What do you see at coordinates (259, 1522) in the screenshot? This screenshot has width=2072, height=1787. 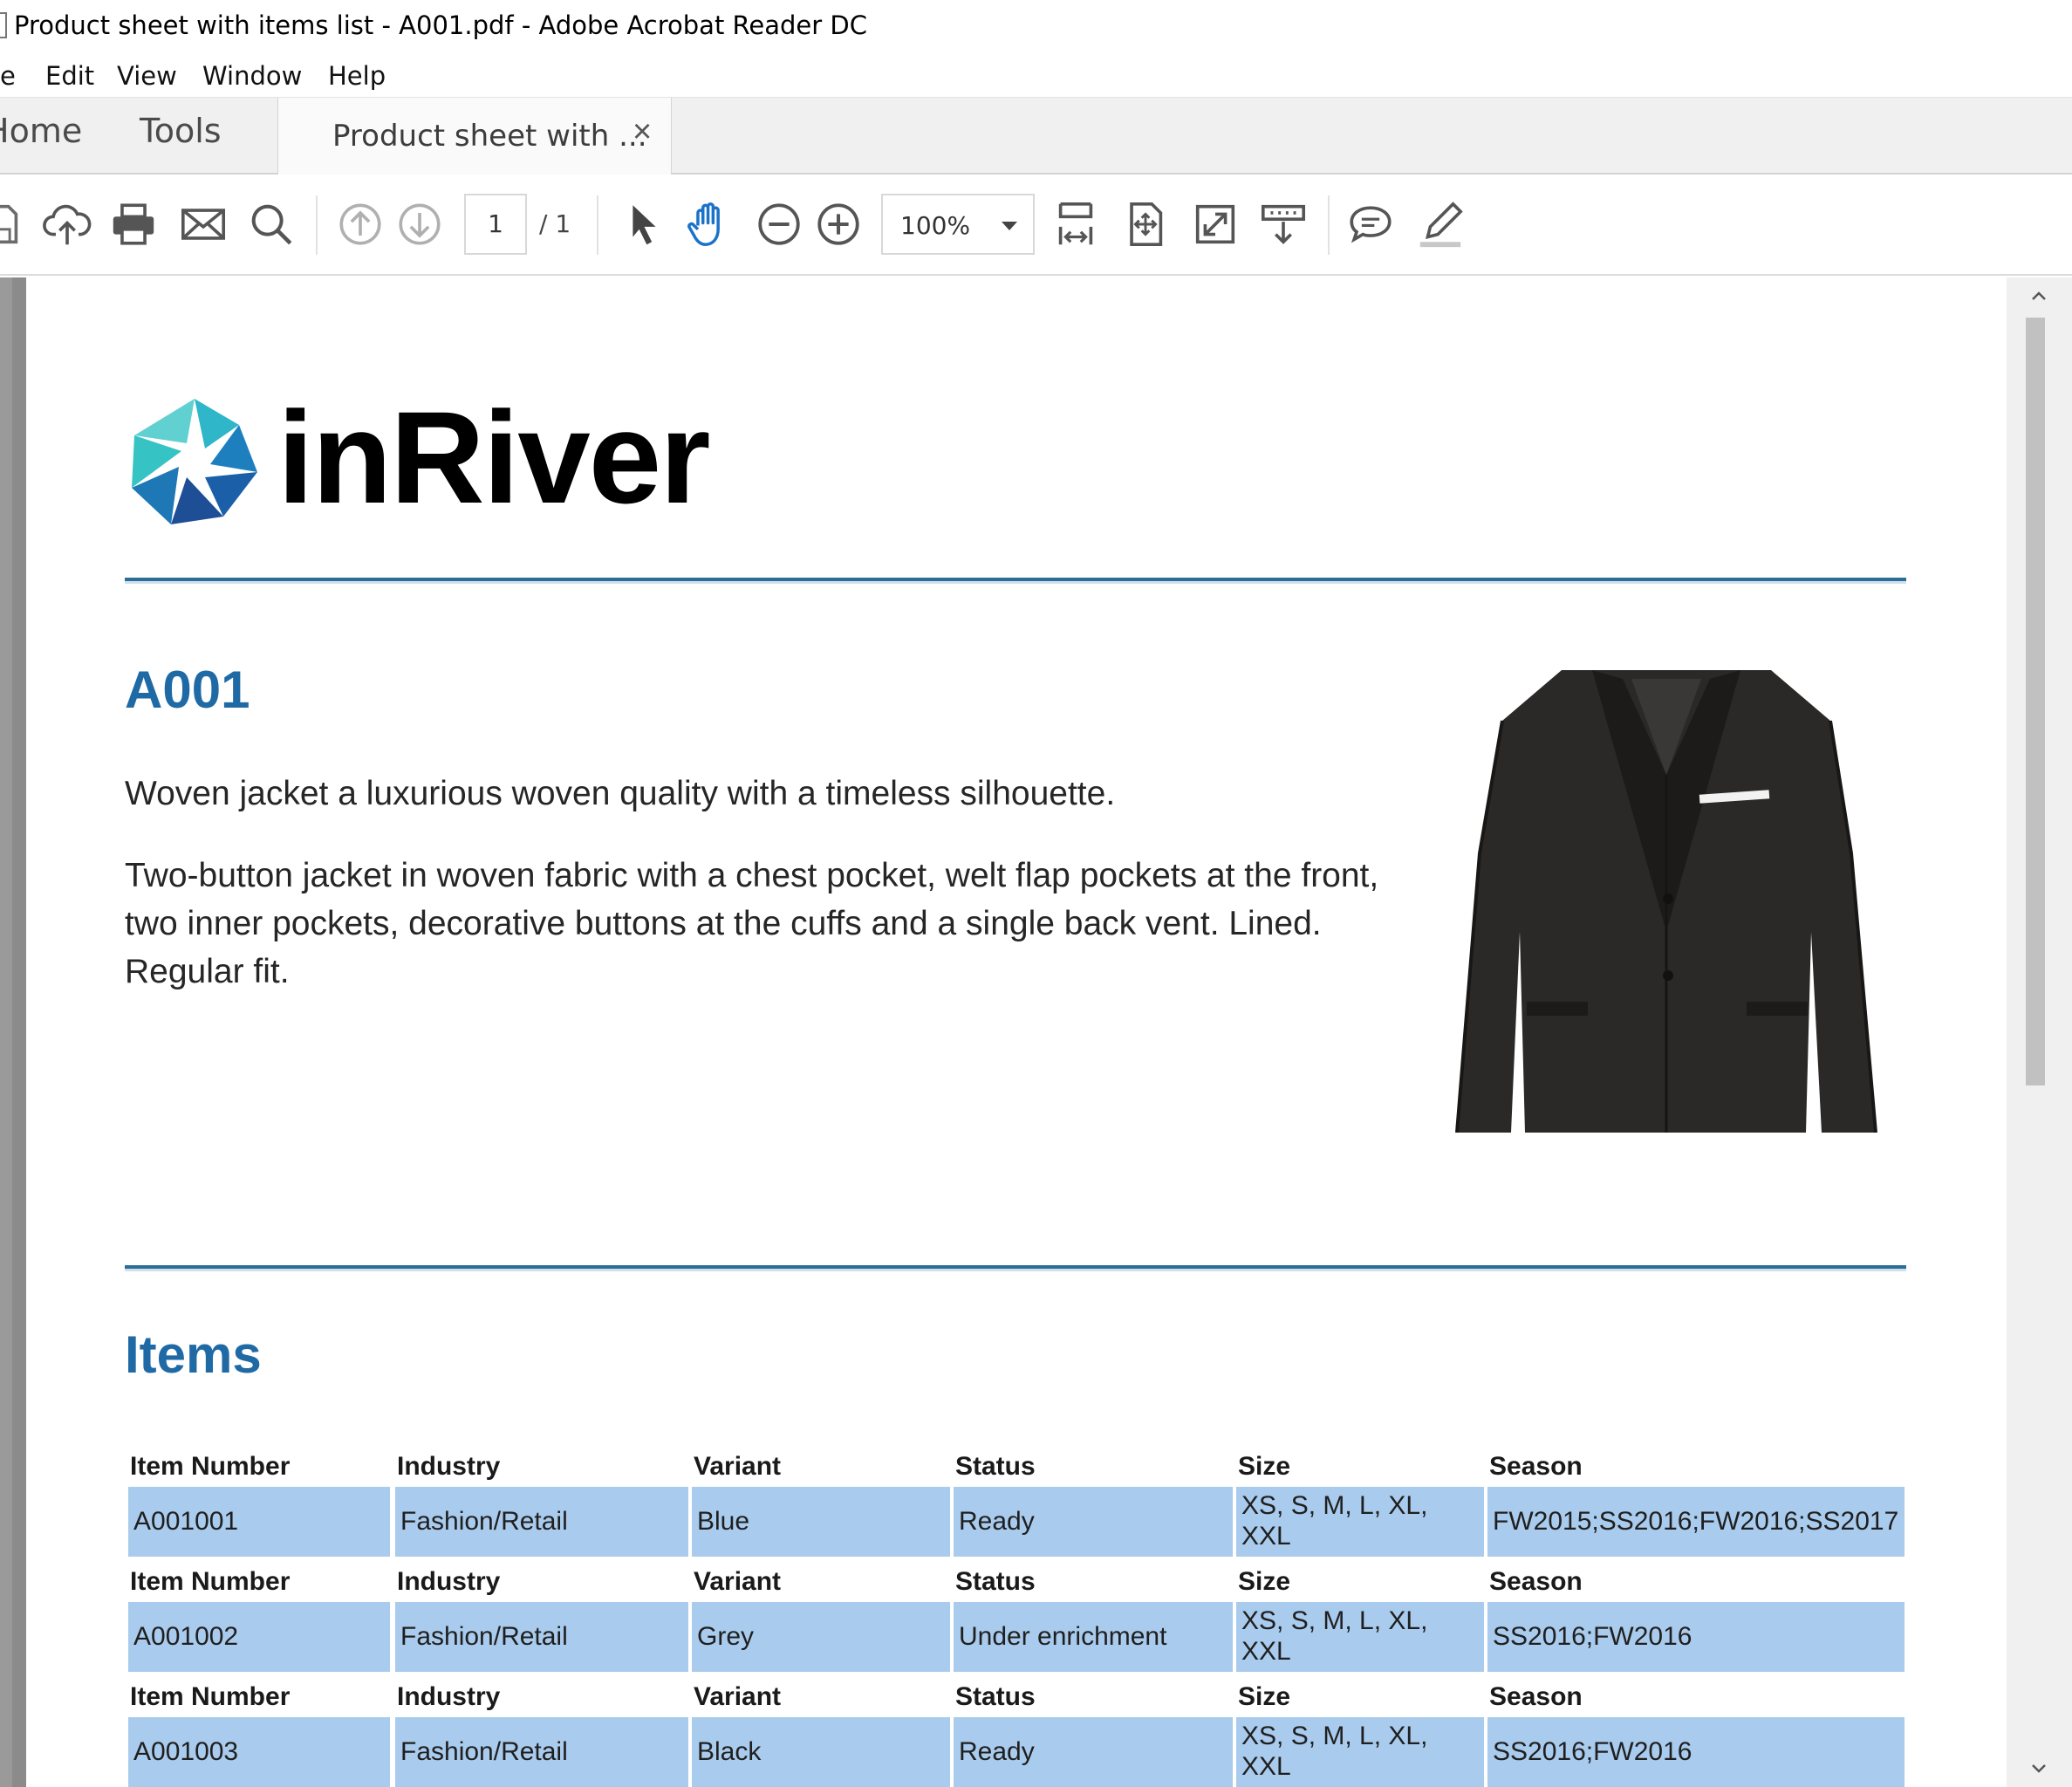 I see `cell-item-number: A001001` at bounding box center [259, 1522].